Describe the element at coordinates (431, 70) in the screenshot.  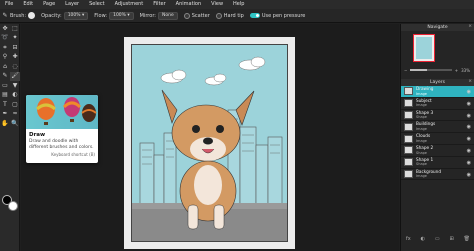
I see `zoom-slider` at that location.